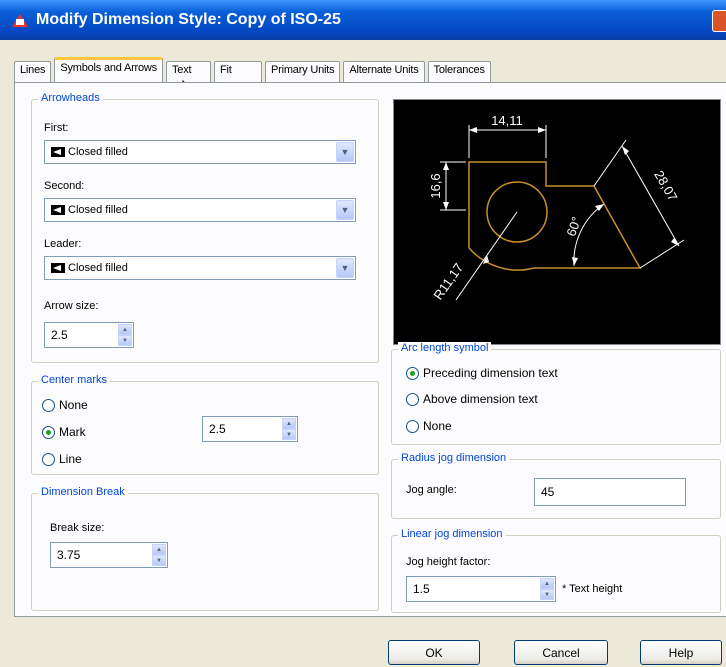 The height and width of the screenshot is (667, 726). I want to click on dimension-break-group: Dimension Break Break size: 3.75 ▲ ▼, so click(205, 548).